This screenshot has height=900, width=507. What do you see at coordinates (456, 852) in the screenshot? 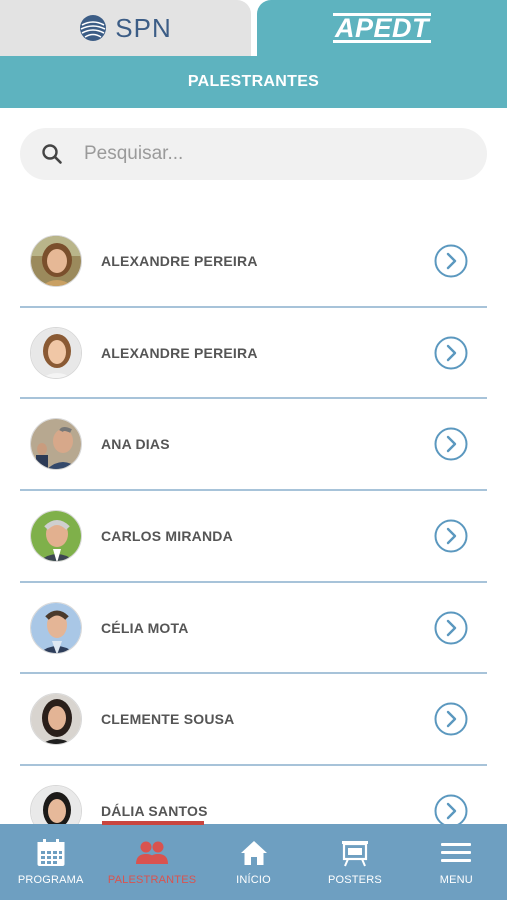
I see `hamburger-icon` at bounding box center [456, 852].